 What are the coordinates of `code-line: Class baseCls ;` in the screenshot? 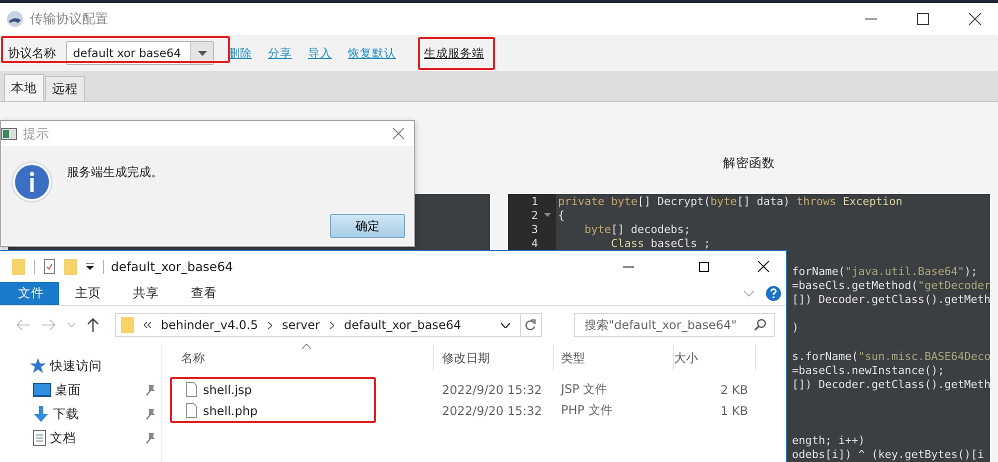 It's located at (660, 243).